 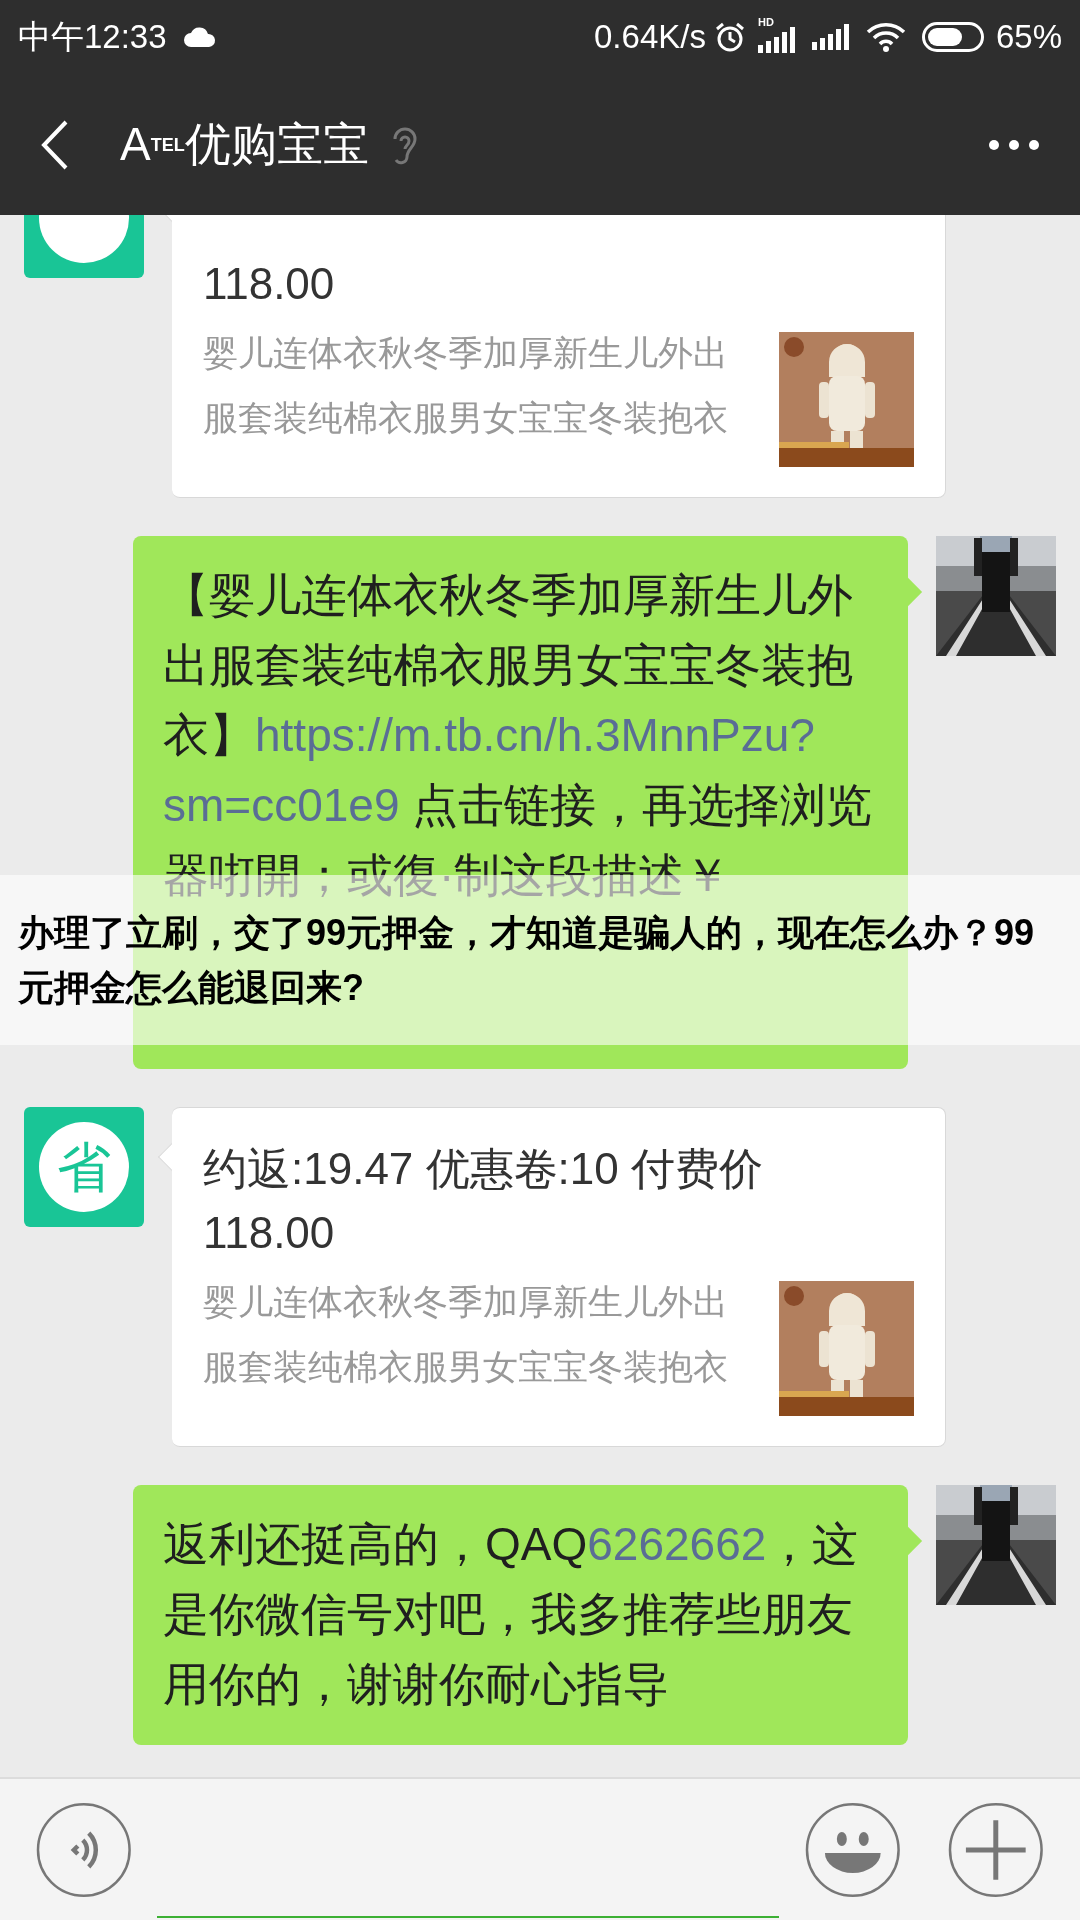 I want to click on link-card: 118.00 婴儿连体衣秋冬季加厚新生儿外出服套装纯棉衣服男女宝宝冬装抱衣, so click(x=559, y=356).